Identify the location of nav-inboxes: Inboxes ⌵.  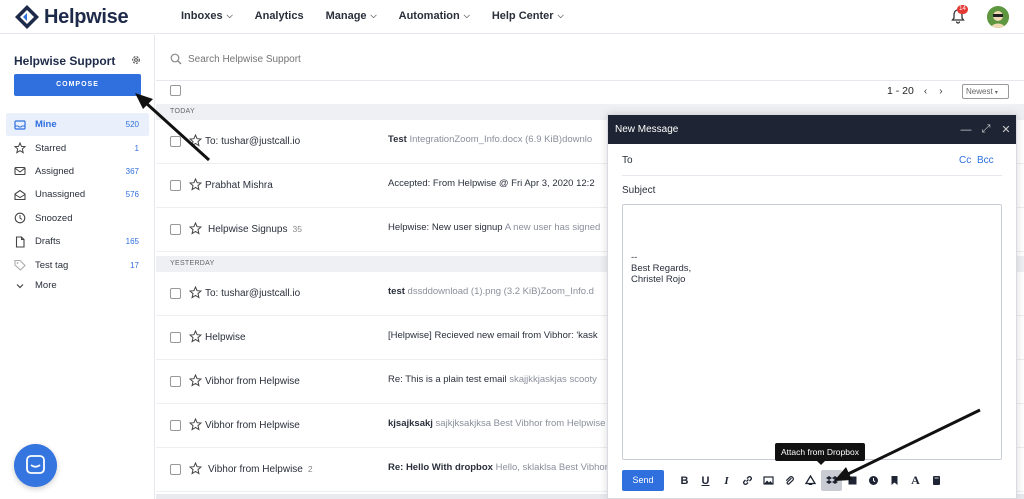
(207, 16).